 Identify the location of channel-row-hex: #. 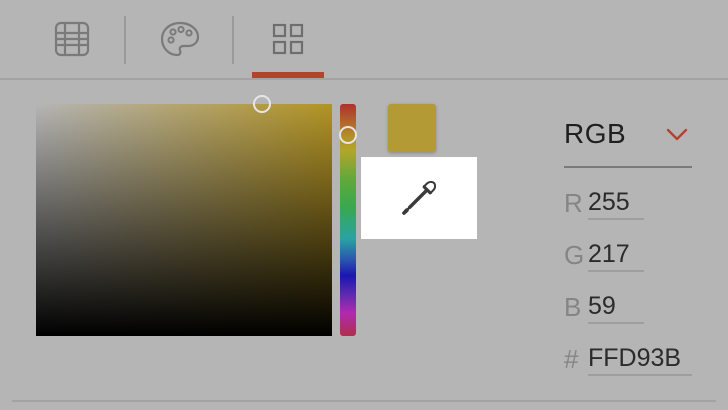
(634, 360).